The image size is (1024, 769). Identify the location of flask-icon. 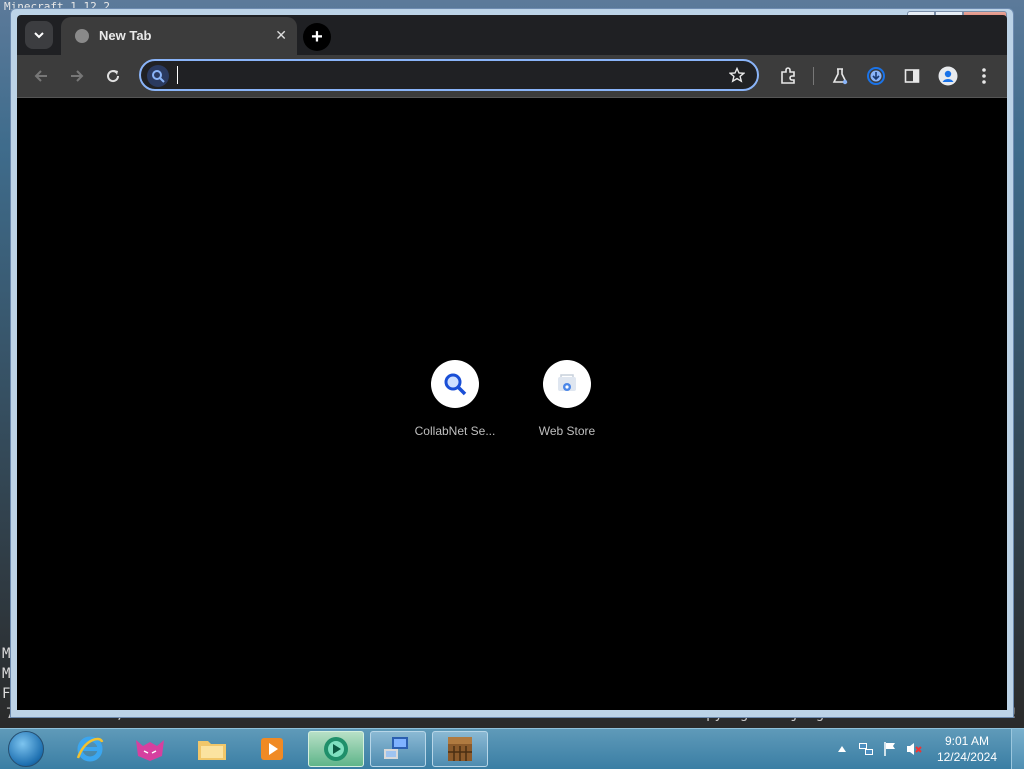
(840, 76).